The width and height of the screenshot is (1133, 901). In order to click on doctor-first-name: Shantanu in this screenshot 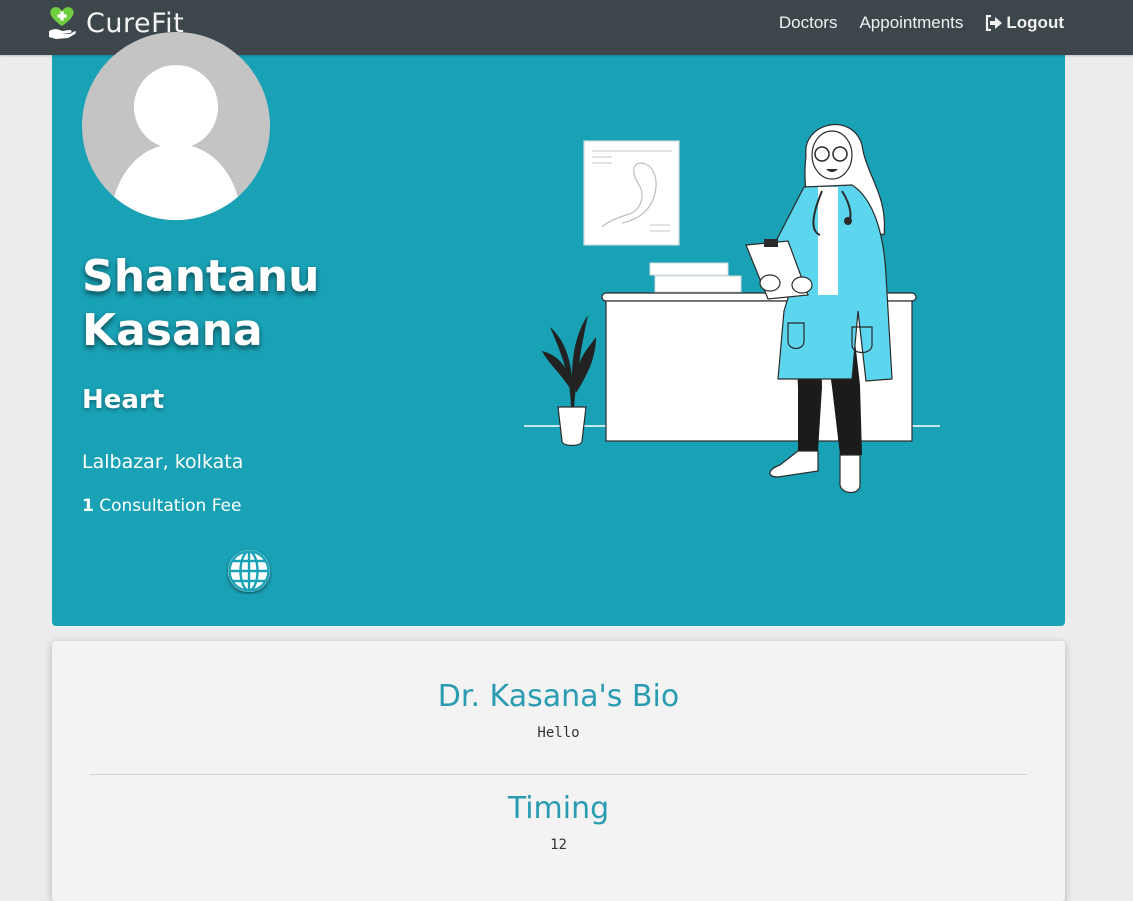, I will do `click(201, 276)`.